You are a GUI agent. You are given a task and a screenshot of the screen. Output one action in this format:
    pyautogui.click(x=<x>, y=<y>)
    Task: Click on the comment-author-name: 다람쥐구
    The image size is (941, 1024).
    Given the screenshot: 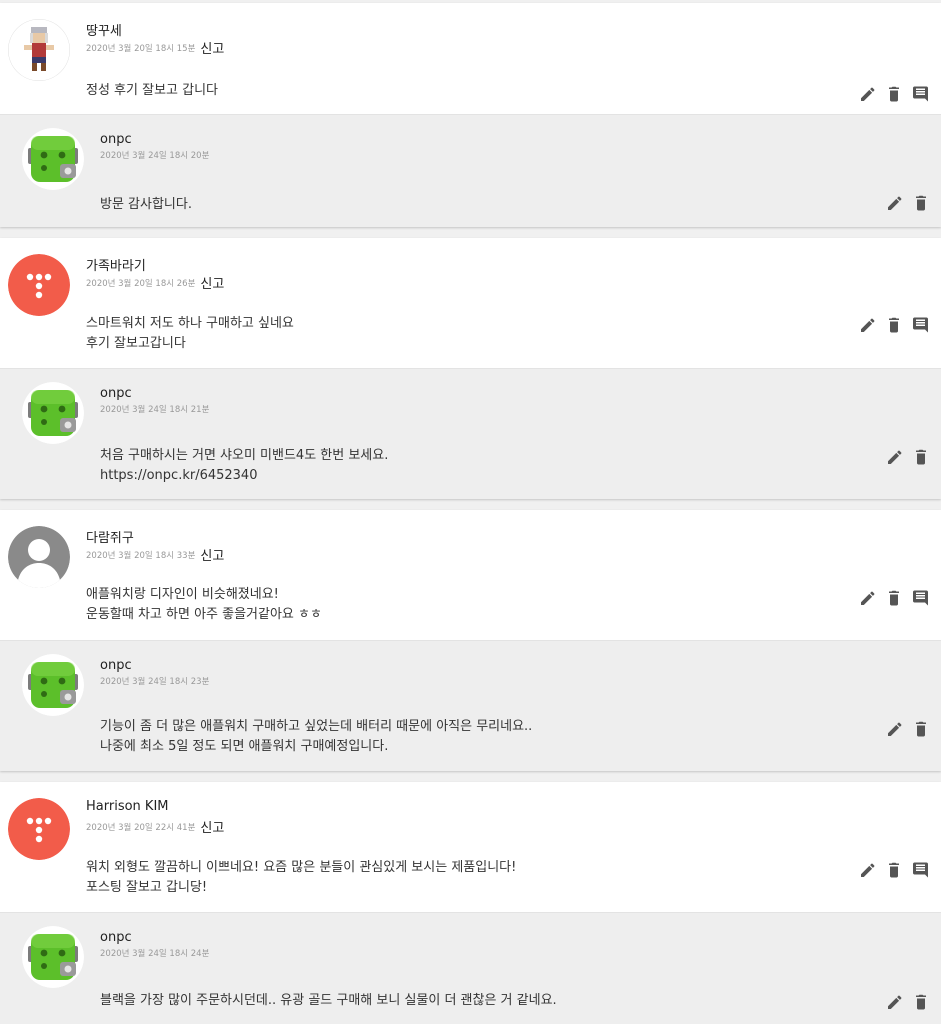 What is the action you would take?
    pyautogui.click(x=110, y=536)
    